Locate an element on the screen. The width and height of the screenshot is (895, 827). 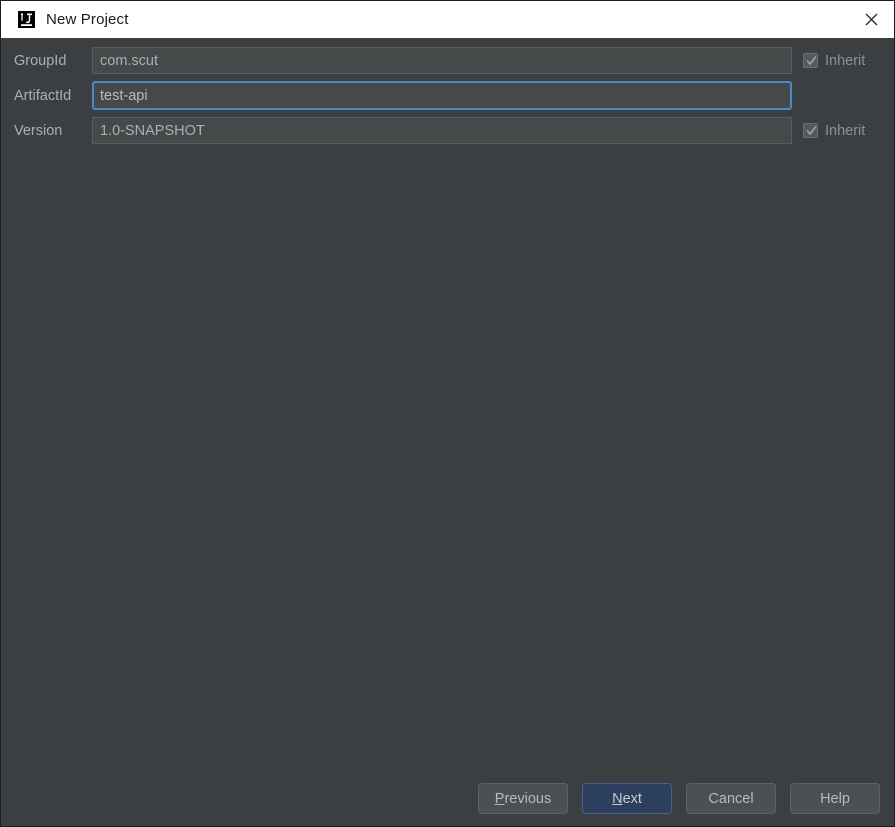
form-row-groupid: GroupId com.scut Inherit is located at coordinates (447, 60).